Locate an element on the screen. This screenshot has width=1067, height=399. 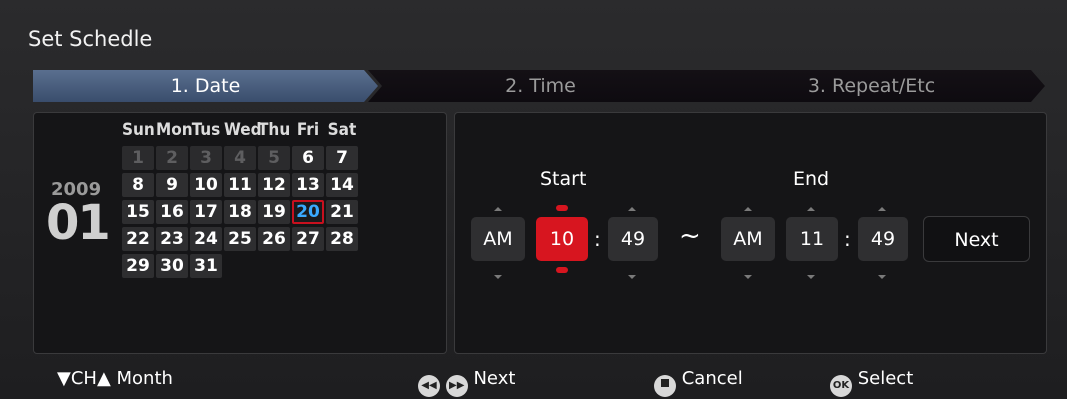
tab-repeat-label: 3. Repeat/Etc is located at coordinates (871, 86).